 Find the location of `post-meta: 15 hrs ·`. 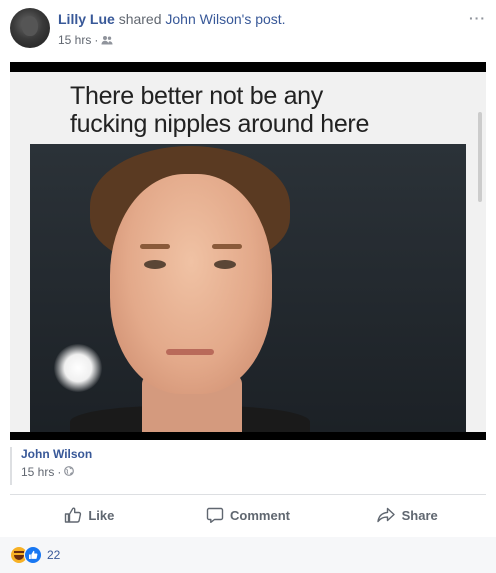

post-meta: 15 hrs · is located at coordinates (85, 40).